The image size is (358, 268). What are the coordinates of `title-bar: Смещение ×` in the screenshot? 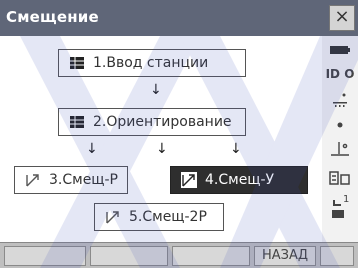 It's located at (179, 18).